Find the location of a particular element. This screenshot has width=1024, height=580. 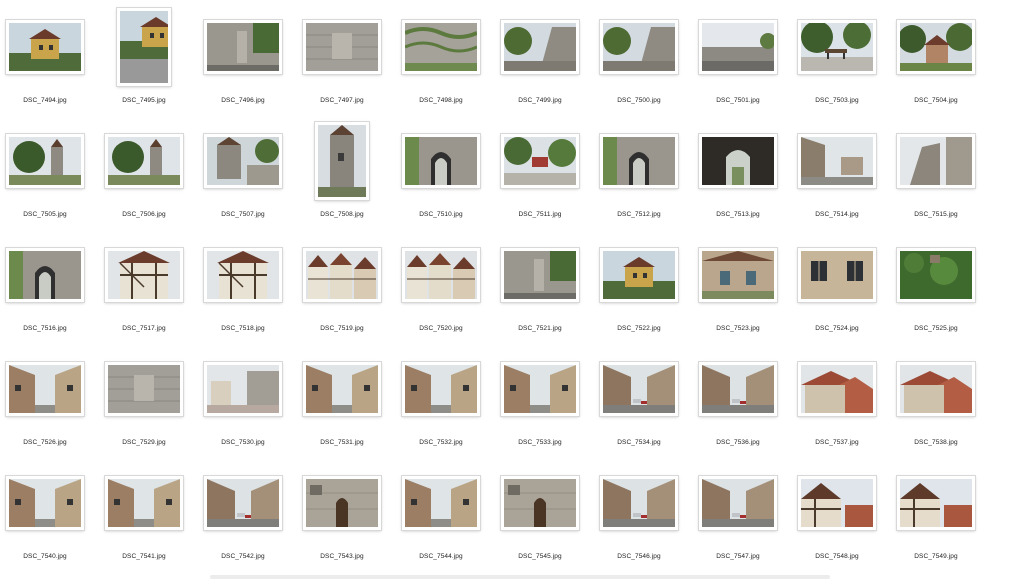

file-item: DSC_7544.jpg is located at coordinates (441, 526).